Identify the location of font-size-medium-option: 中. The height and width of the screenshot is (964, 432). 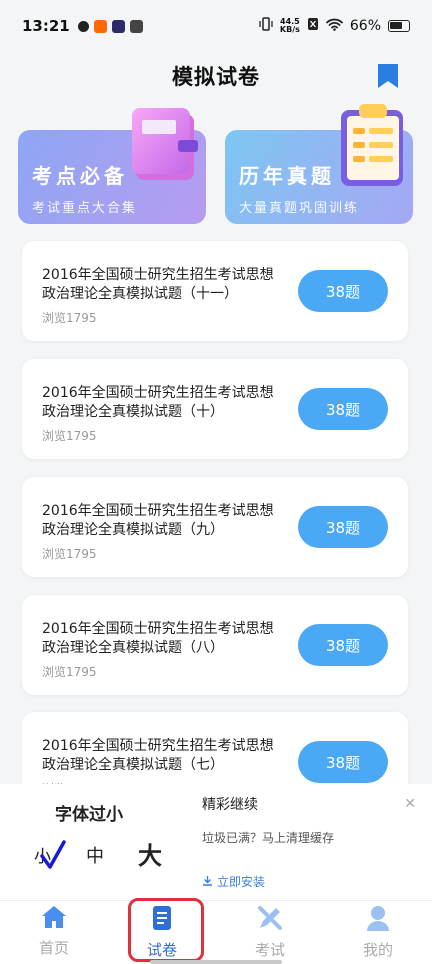
(95, 855).